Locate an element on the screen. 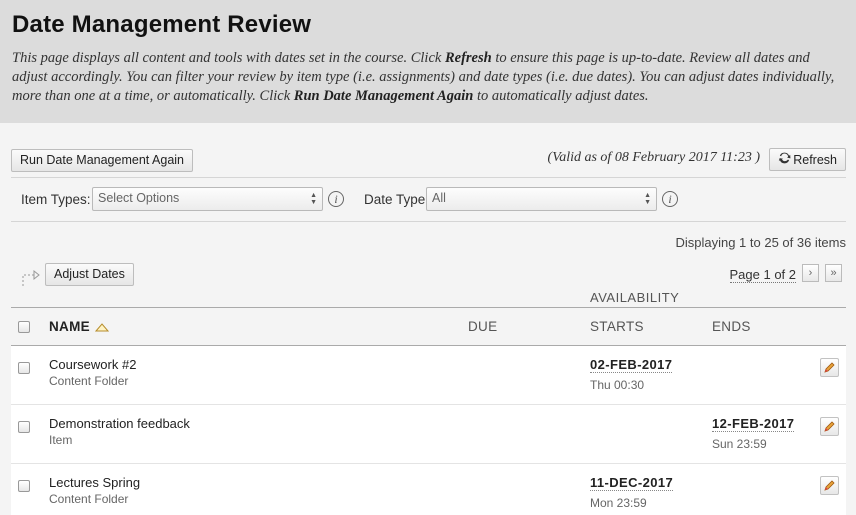  select-all-checkbox is located at coordinates (24, 327).